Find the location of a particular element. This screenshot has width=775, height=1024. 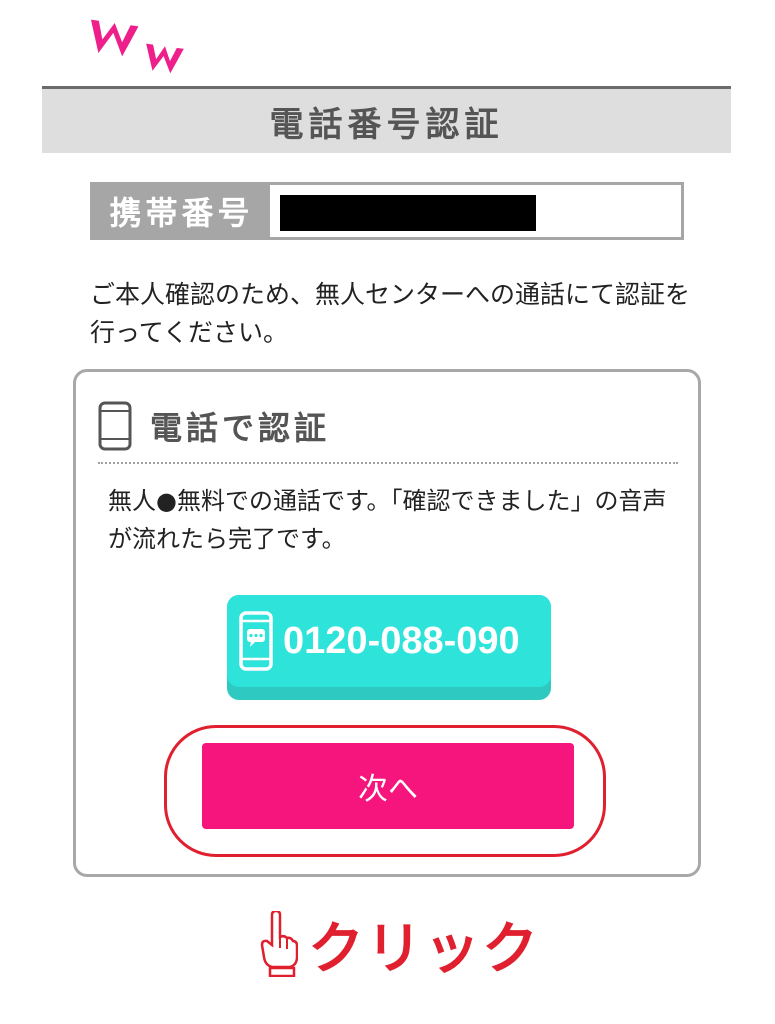

click-annotation: クリック is located at coordinates (399, 944).